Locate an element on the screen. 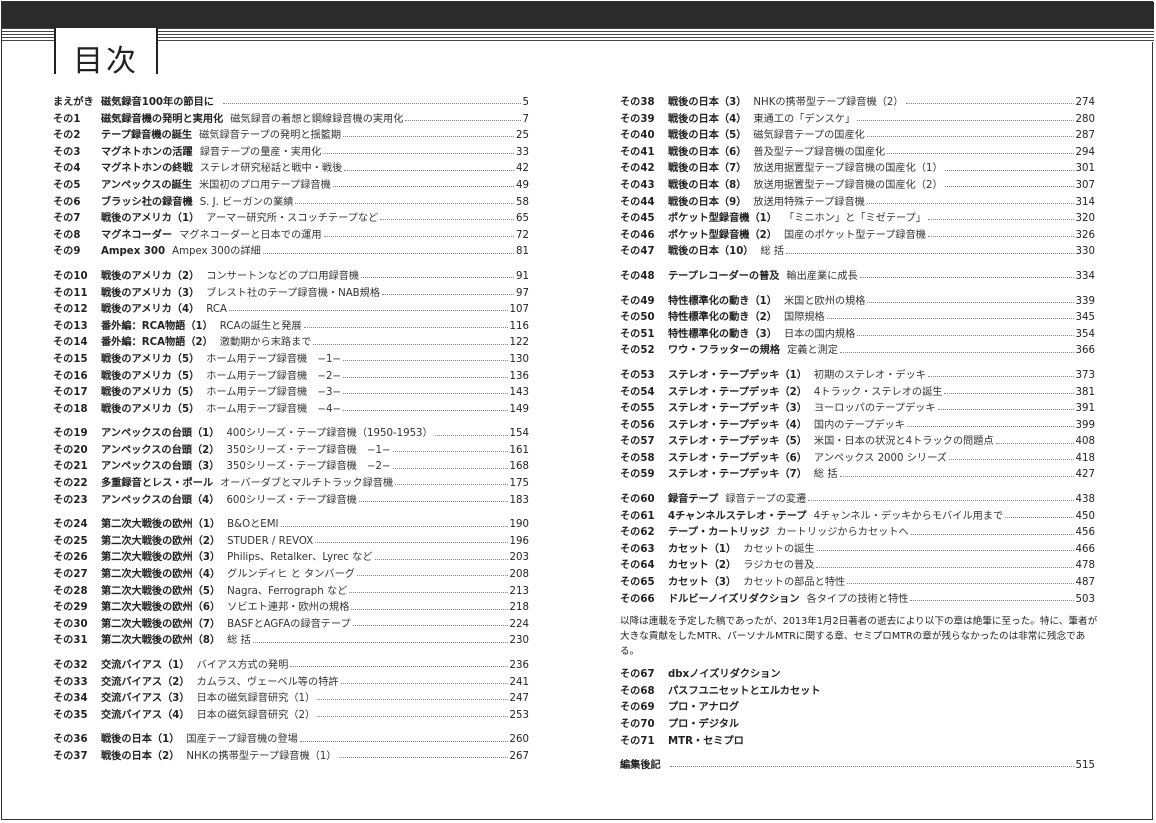 The height and width of the screenshot is (823, 1156). chapter-title: 番外編：RCA物語（2） is located at coordinates (157, 343).